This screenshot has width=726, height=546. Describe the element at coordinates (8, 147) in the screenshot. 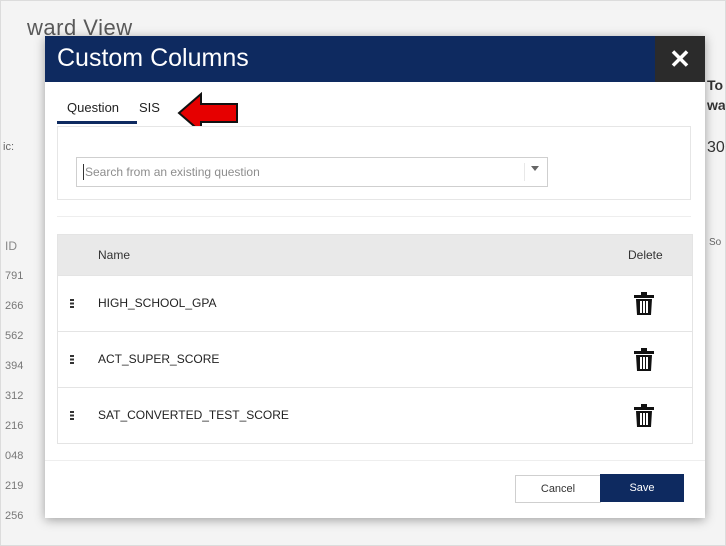

I see `background-label: ic:` at that location.